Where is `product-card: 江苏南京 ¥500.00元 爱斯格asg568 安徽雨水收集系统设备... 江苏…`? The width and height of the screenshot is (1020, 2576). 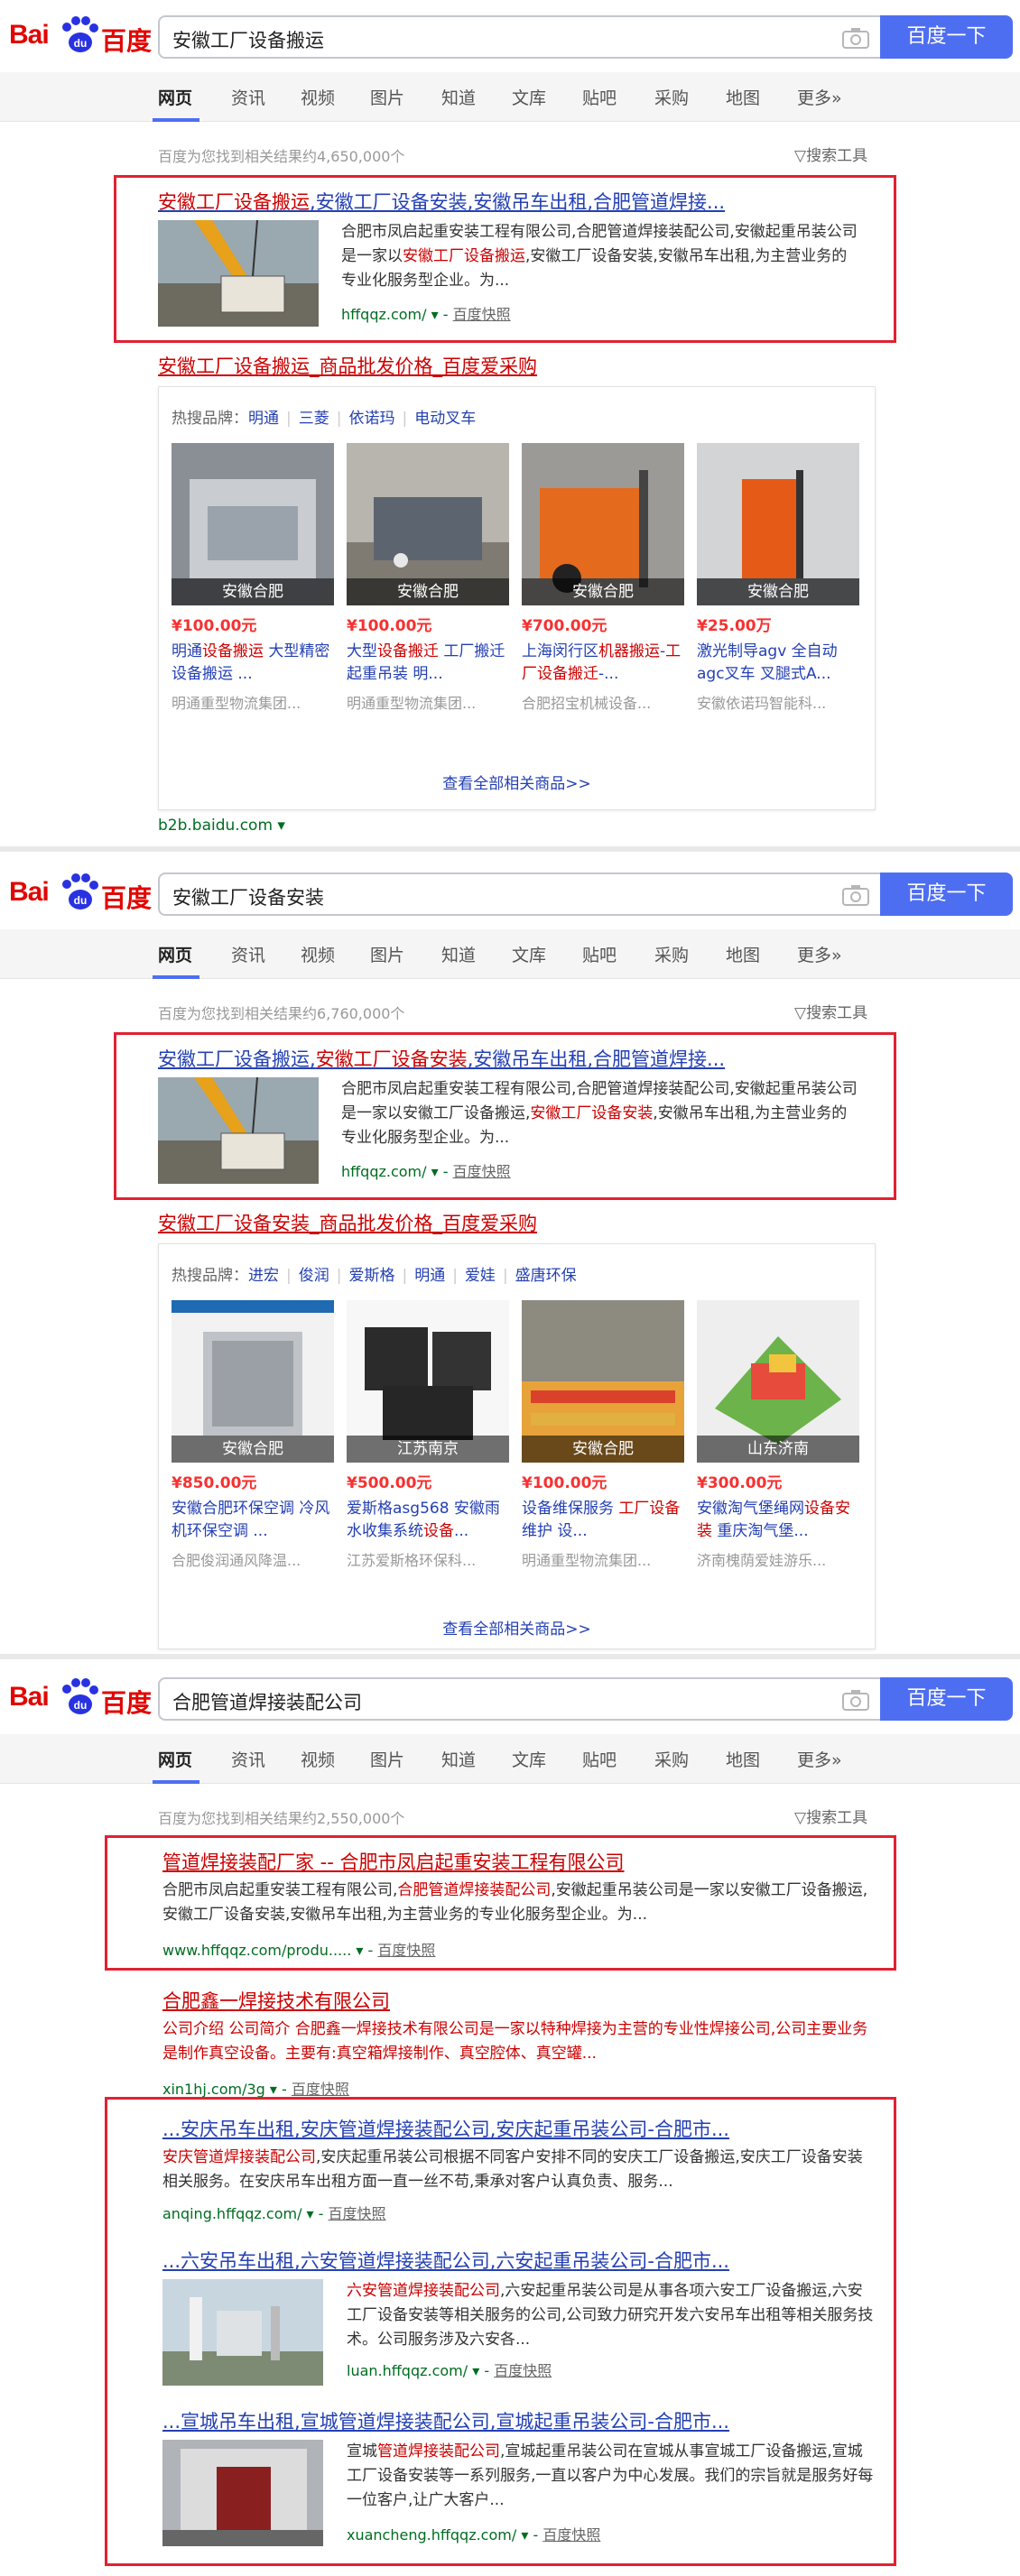
product-card: 江苏南京 ¥500.00元 爱斯格asg568 安徽雨水收集系统设备... 江苏… is located at coordinates (428, 1435).